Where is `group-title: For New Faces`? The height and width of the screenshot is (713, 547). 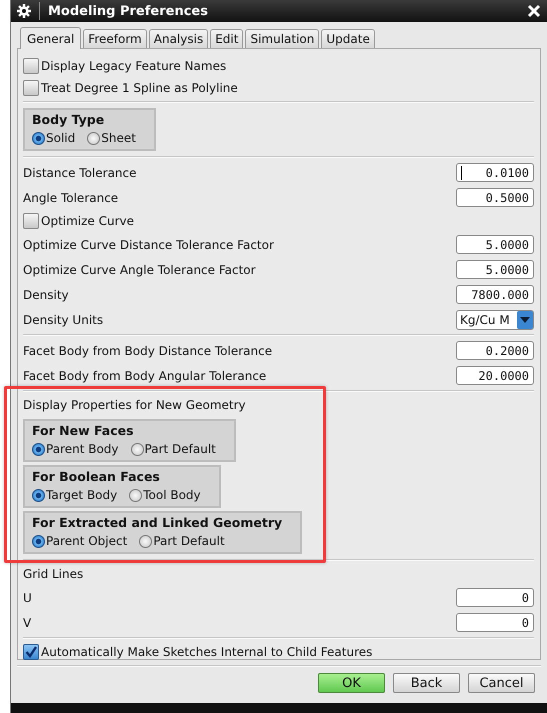 group-title: For New Faces is located at coordinates (83, 430).